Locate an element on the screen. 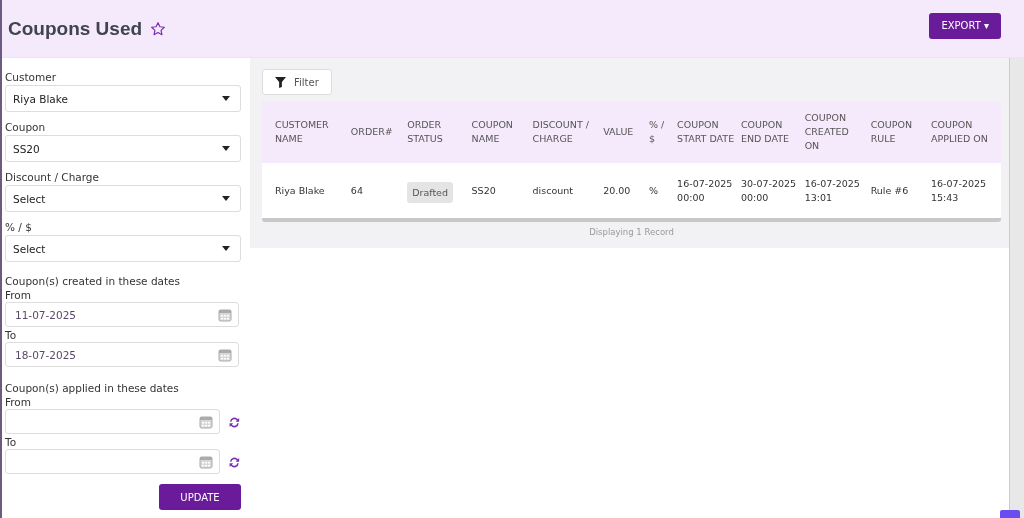  group-heading: Coupon(s) applied in these dates is located at coordinates (92, 388).